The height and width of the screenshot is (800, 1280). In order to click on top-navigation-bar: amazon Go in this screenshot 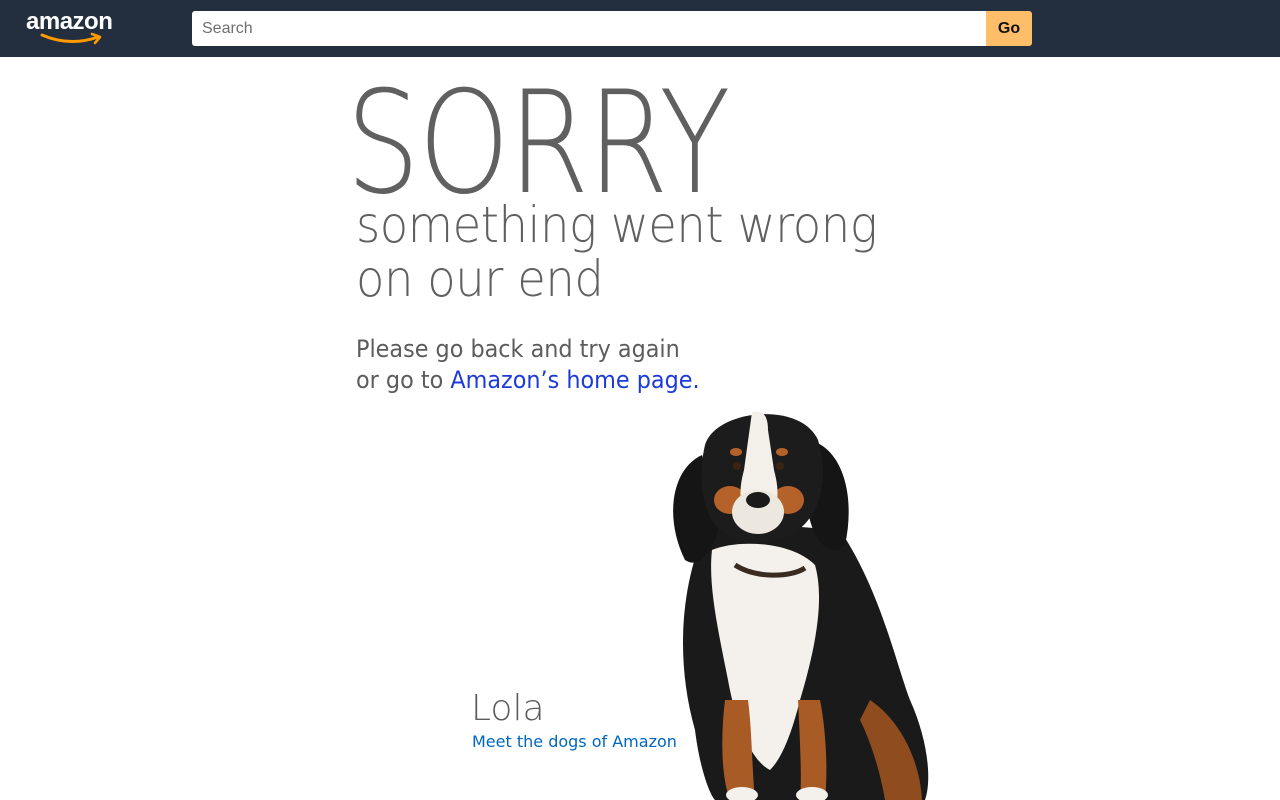, I will do `click(640, 28)`.